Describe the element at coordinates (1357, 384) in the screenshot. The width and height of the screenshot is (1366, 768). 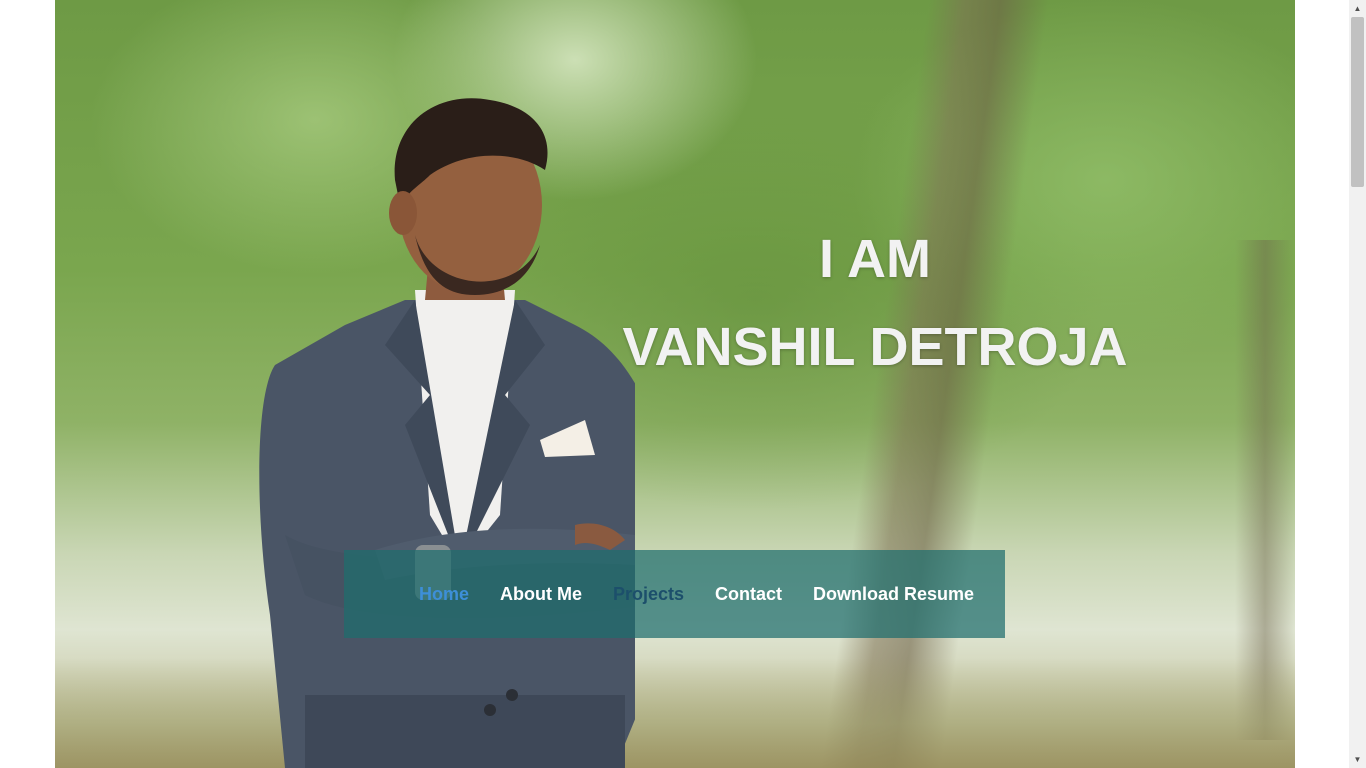
I see `page-scrollbar: ▲ ▼` at that location.